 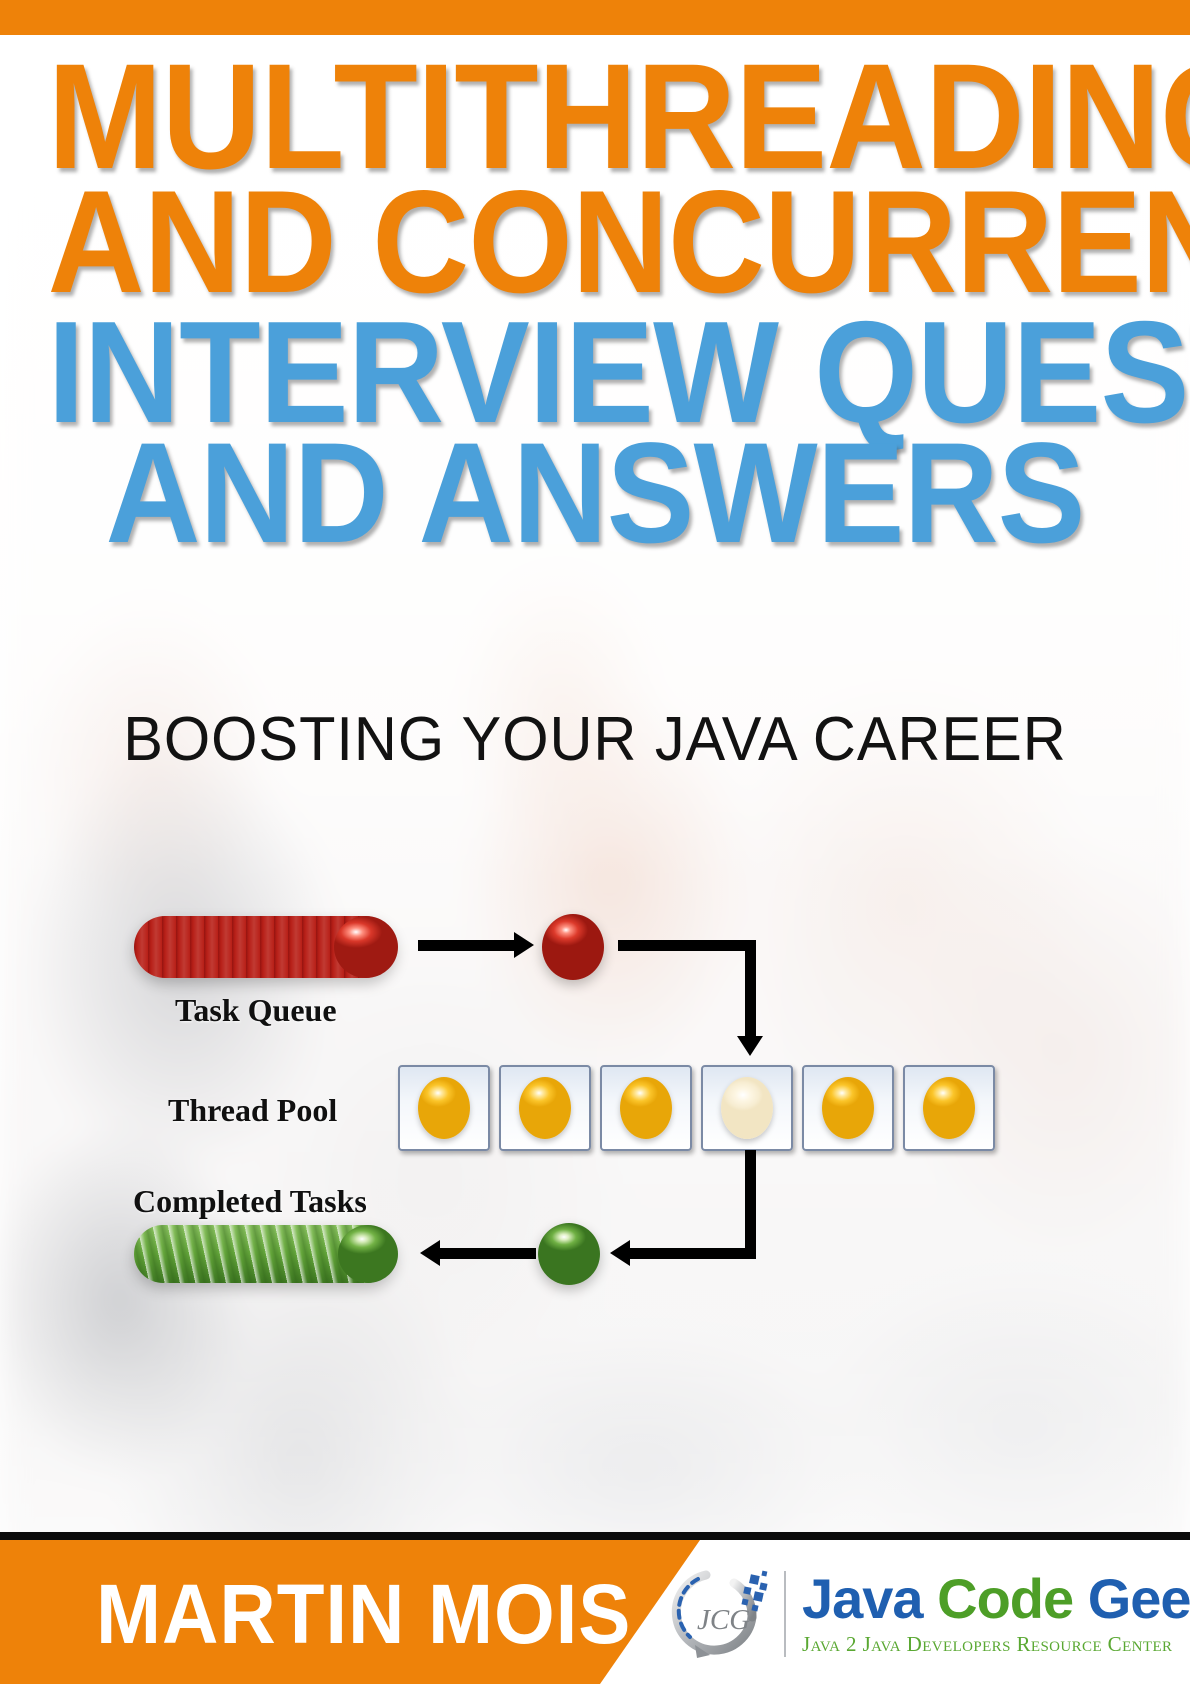 I want to click on bottom-black-rule, so click(x=595, y=1536).